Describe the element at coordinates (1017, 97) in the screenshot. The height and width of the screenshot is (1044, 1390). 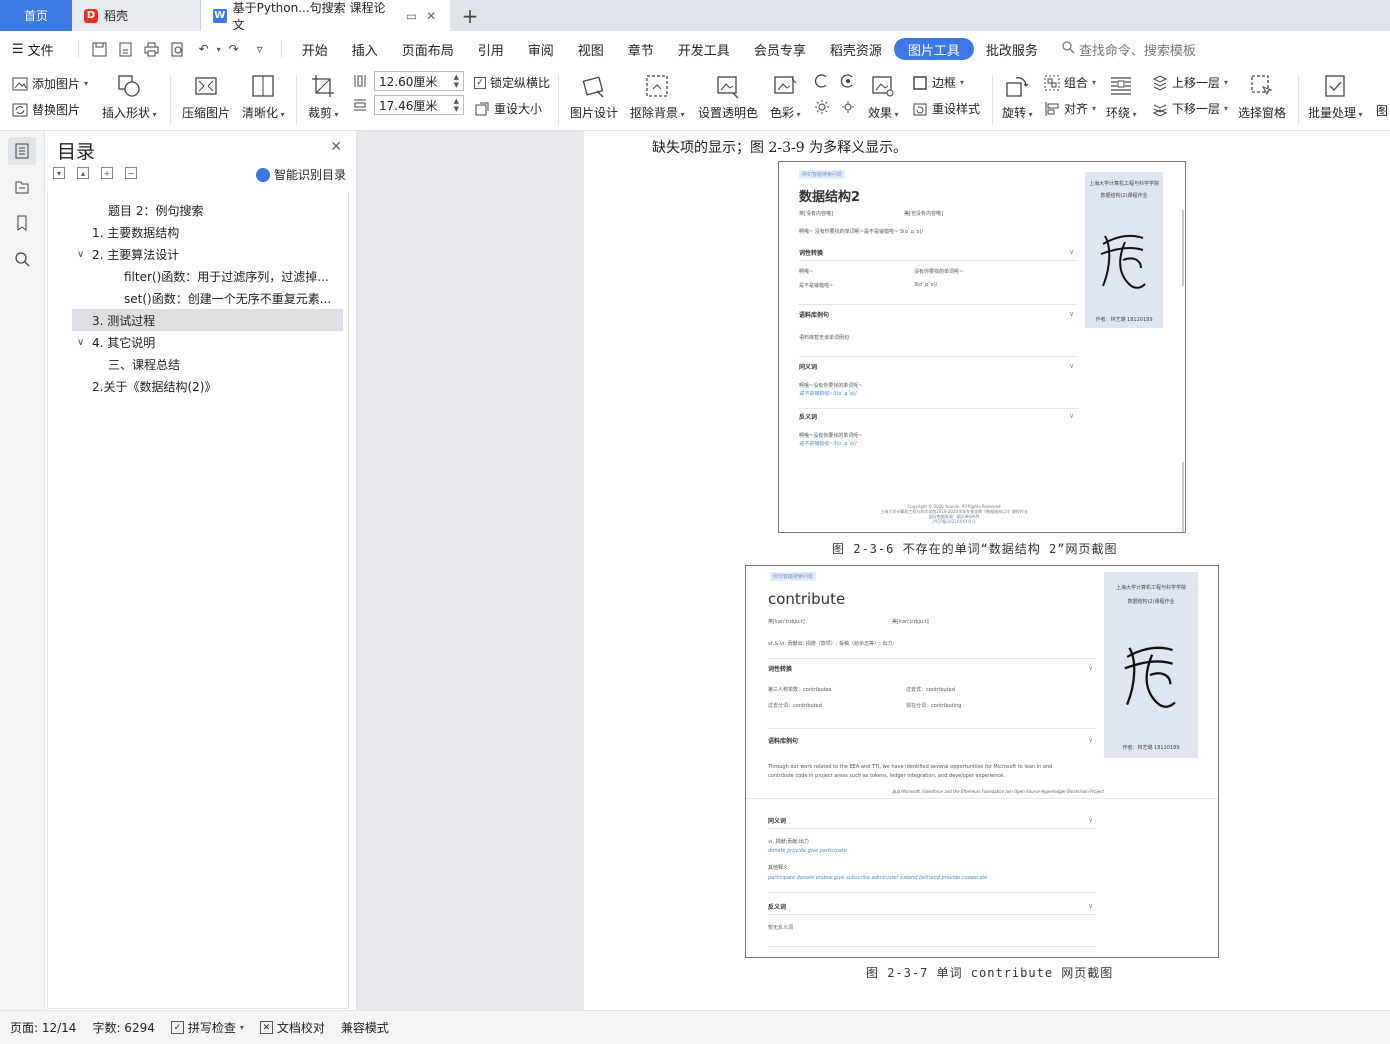
I see `rotate-button: 旋转 ▾` at that location.